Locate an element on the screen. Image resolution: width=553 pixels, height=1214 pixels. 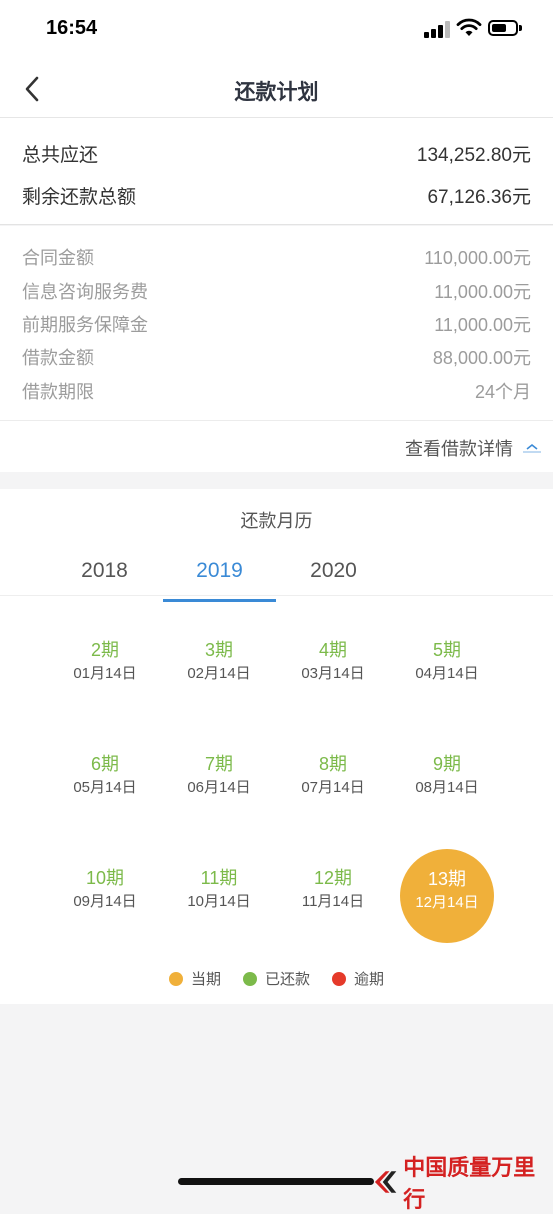
period-date: 07月14日 is located at coordinates (333, 787).